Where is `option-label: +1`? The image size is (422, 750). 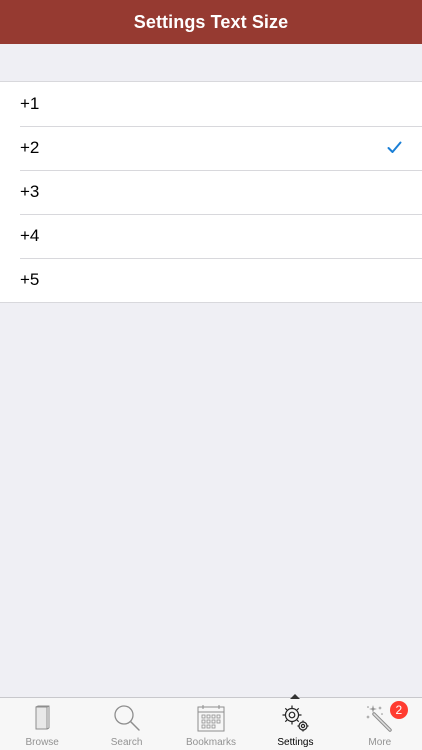
option-label: +1 is located at coordinates (30, 103).